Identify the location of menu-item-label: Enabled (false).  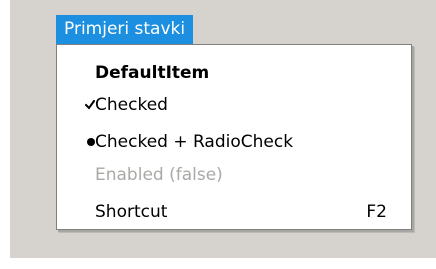
(159, 175).